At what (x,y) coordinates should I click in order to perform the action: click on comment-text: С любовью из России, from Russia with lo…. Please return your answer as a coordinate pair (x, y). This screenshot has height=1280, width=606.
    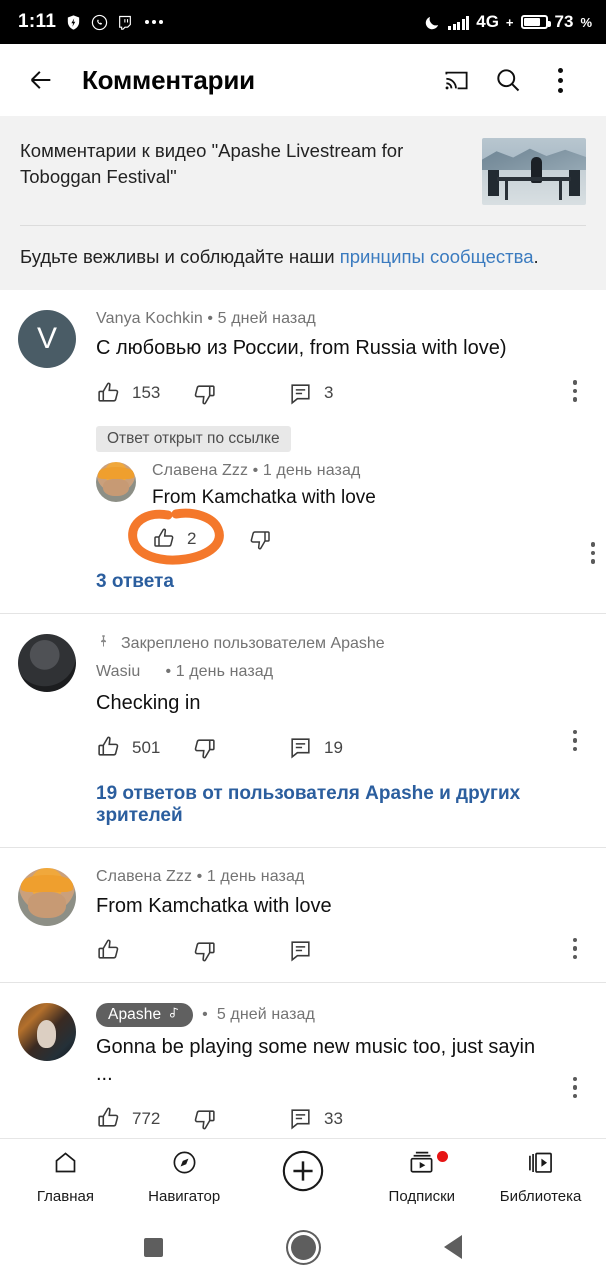
    Looking at the image, I should click on (301, 348).